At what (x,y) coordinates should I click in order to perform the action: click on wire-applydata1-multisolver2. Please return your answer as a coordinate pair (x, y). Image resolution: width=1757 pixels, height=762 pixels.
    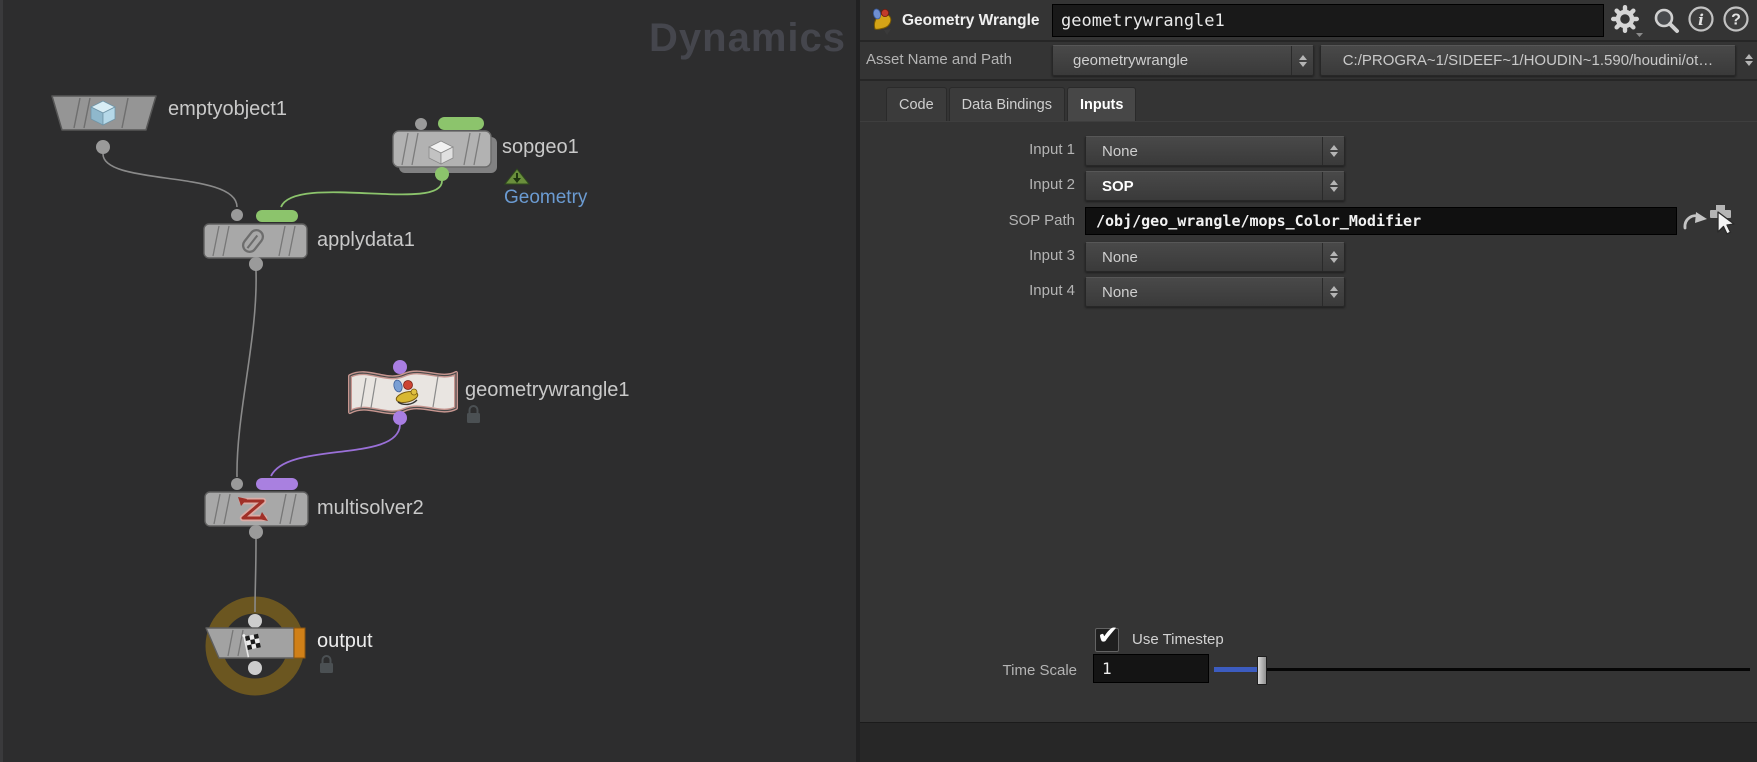
    Looking at the image, I should click on (246, 374).